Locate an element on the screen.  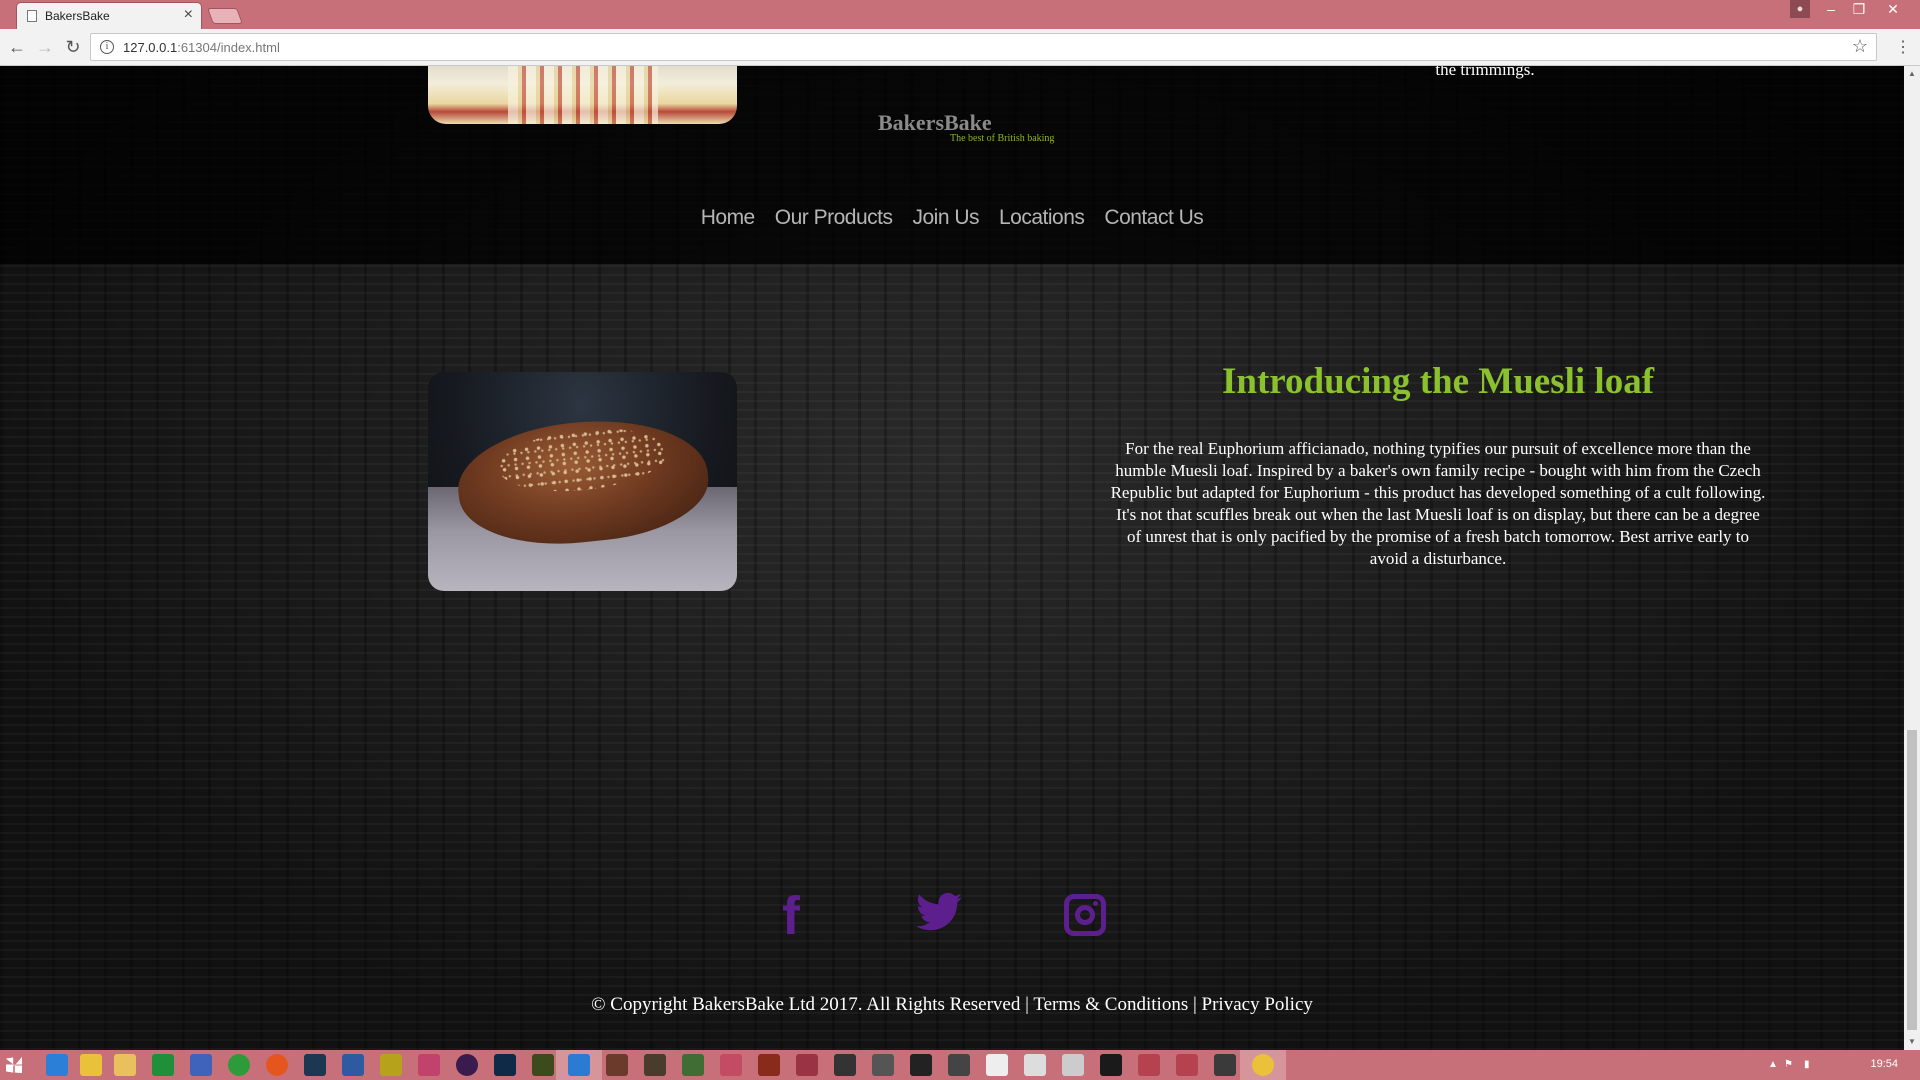
nav-join-us: Join Us is located at coordinates (945, 218).